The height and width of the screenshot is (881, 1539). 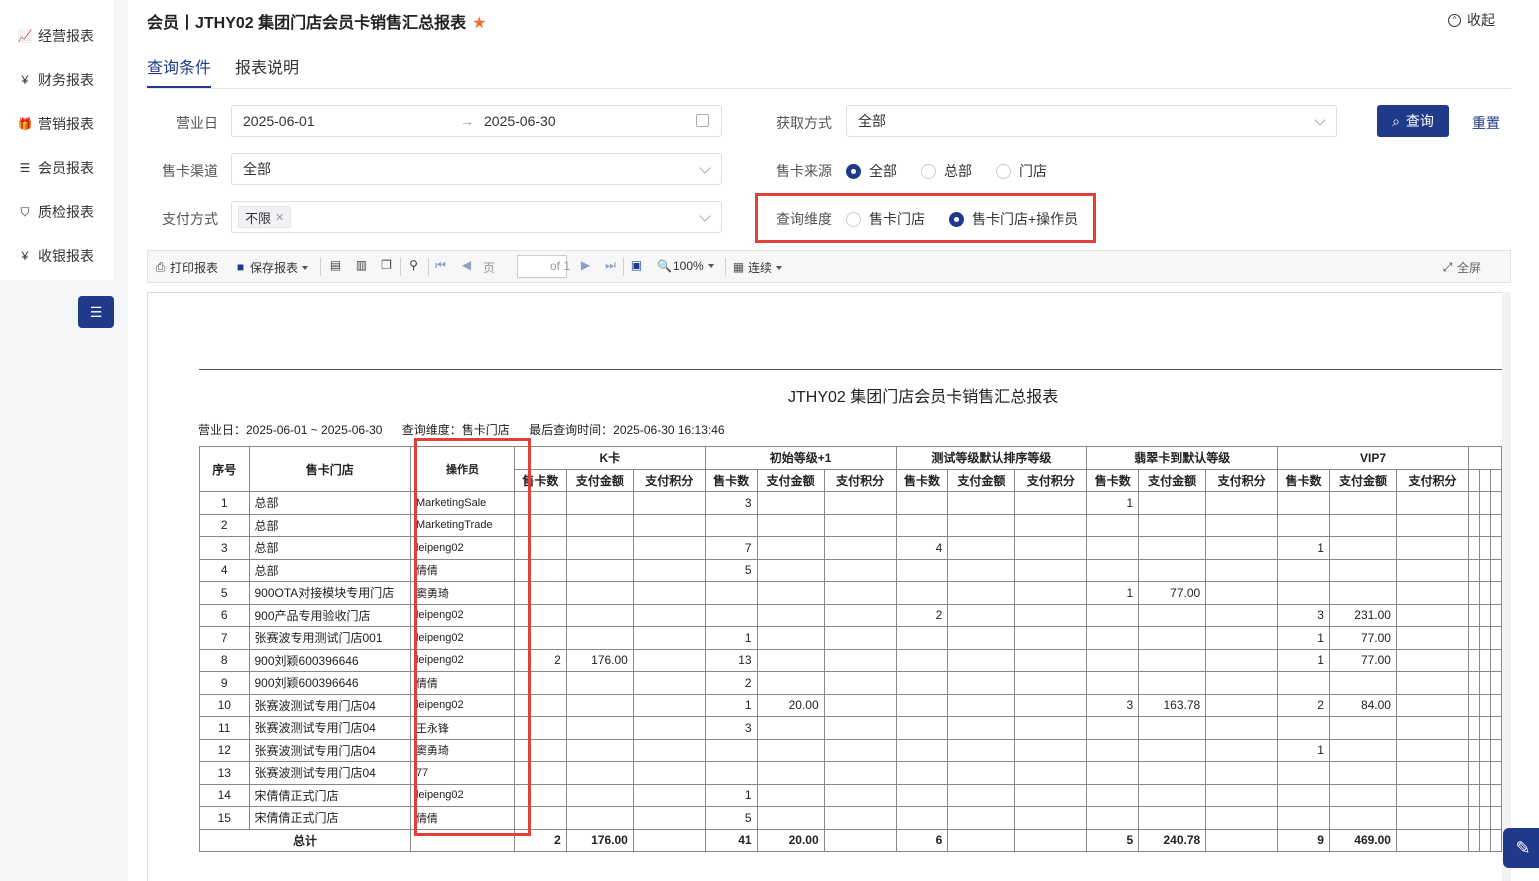 What do you see at coordinates (224, 818) in the screenshot?
I see `cell-no: 15` at bounding box center [224, 818].